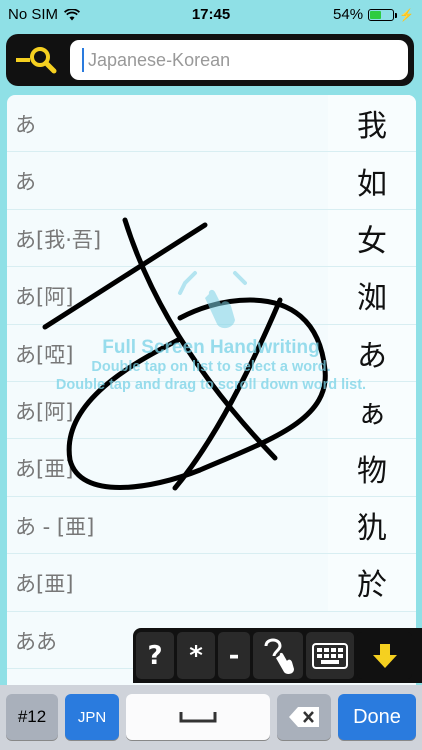 Image resolution: width=422 pixels, height=750 pixels. I want to click on keyboard-button, so click(330, 655).